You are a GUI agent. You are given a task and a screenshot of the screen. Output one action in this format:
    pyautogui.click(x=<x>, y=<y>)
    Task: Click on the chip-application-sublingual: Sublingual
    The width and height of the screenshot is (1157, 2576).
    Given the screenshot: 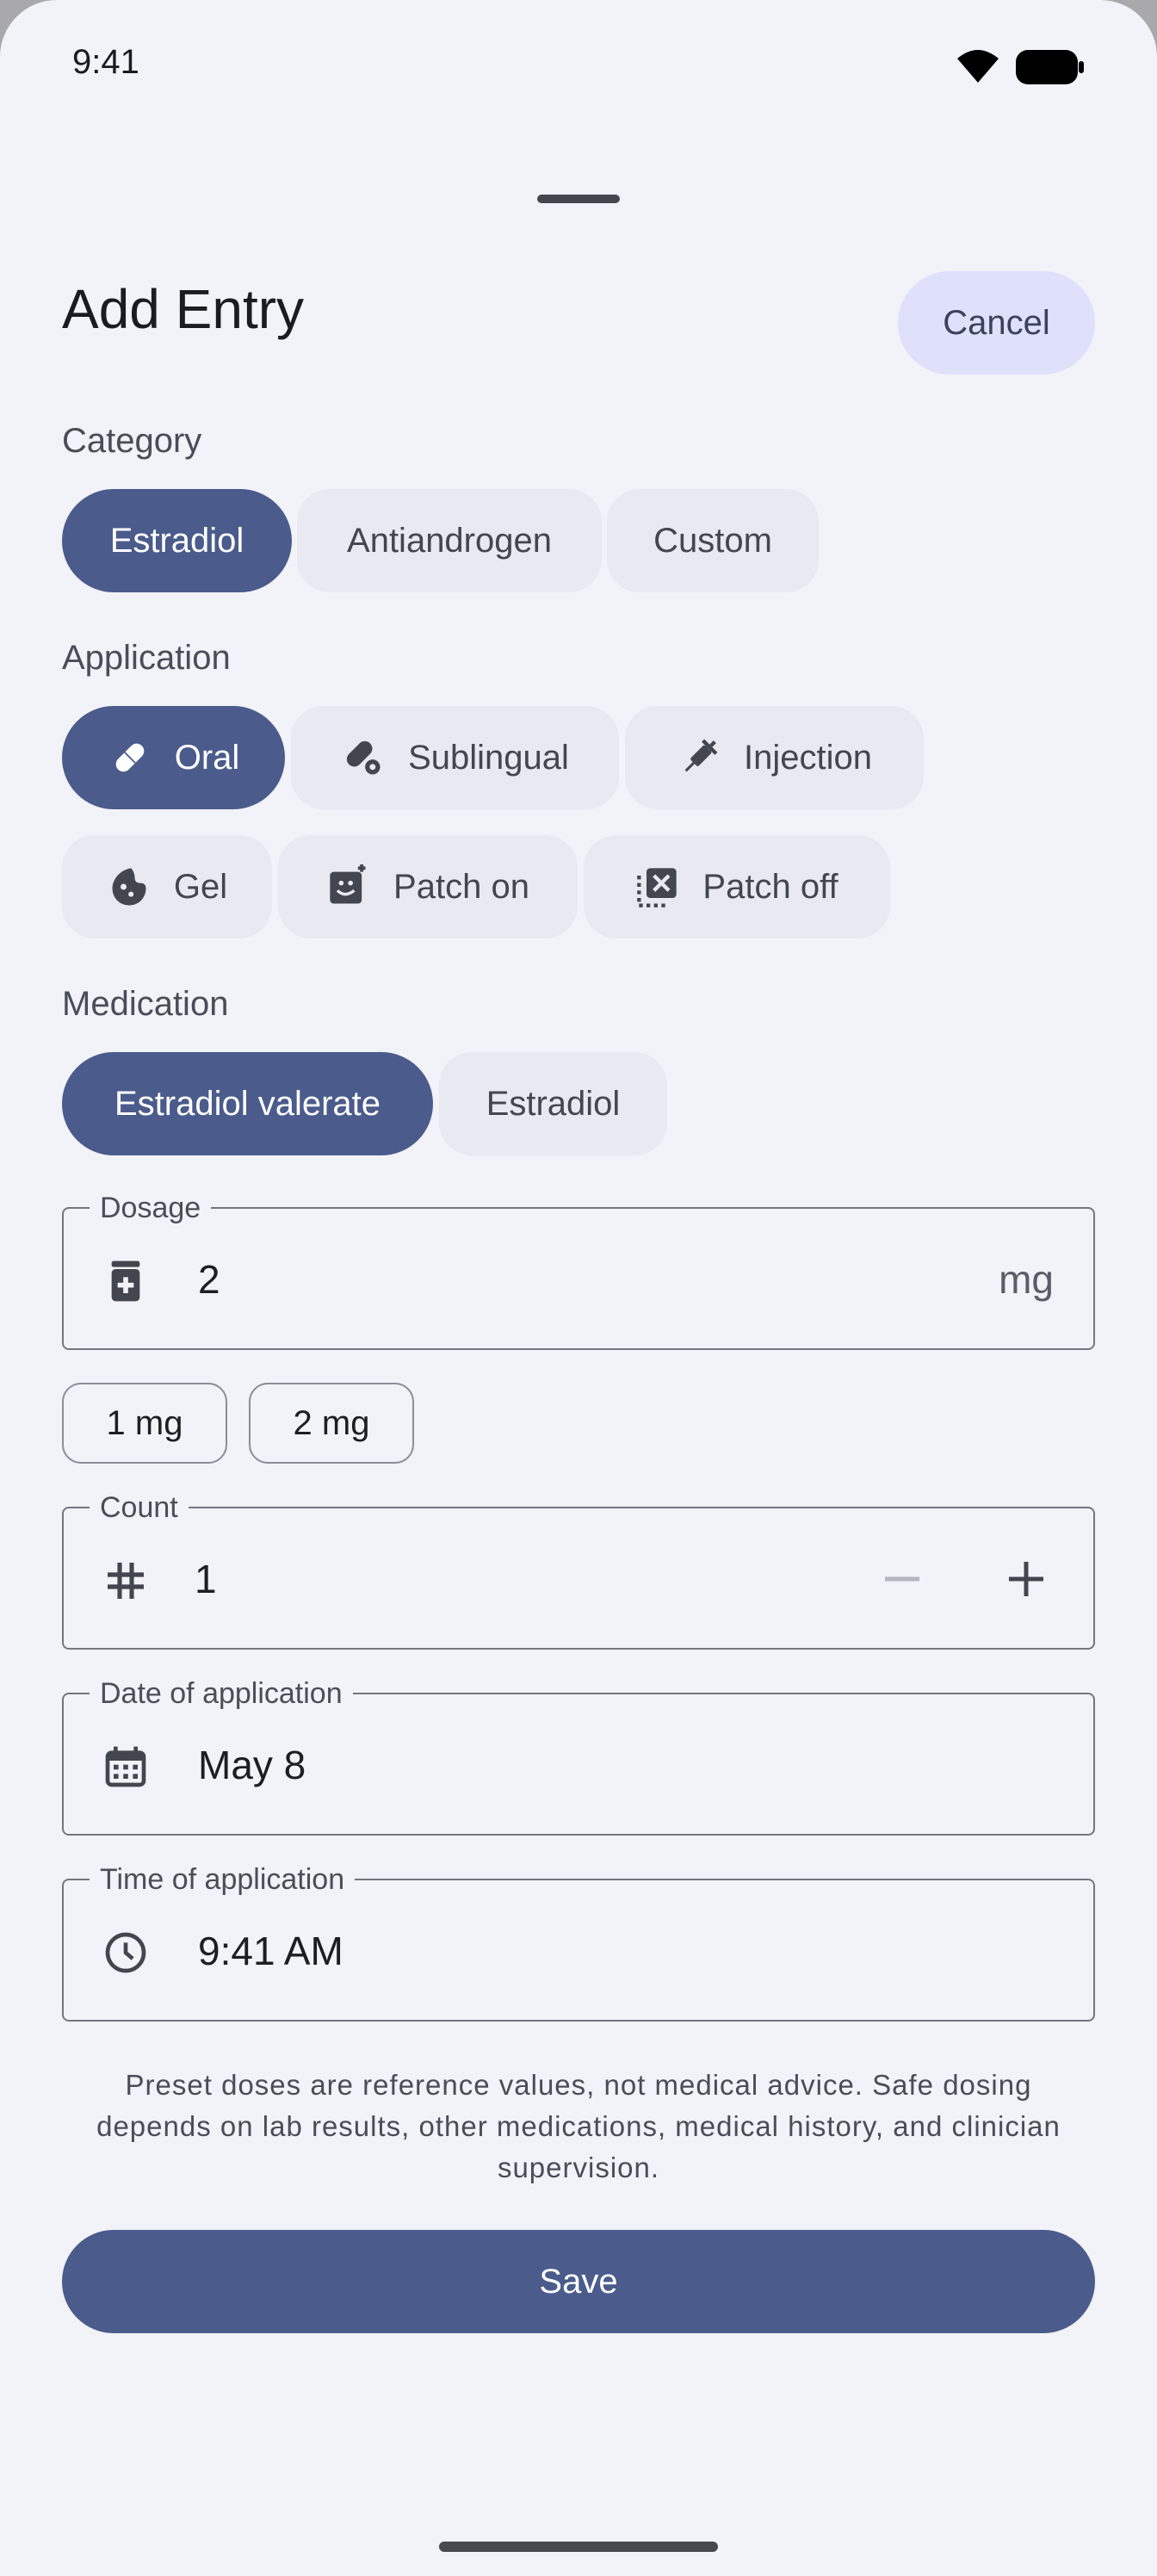 What is the action you would take?
    pyautogui.click(x=455, y=758)
    